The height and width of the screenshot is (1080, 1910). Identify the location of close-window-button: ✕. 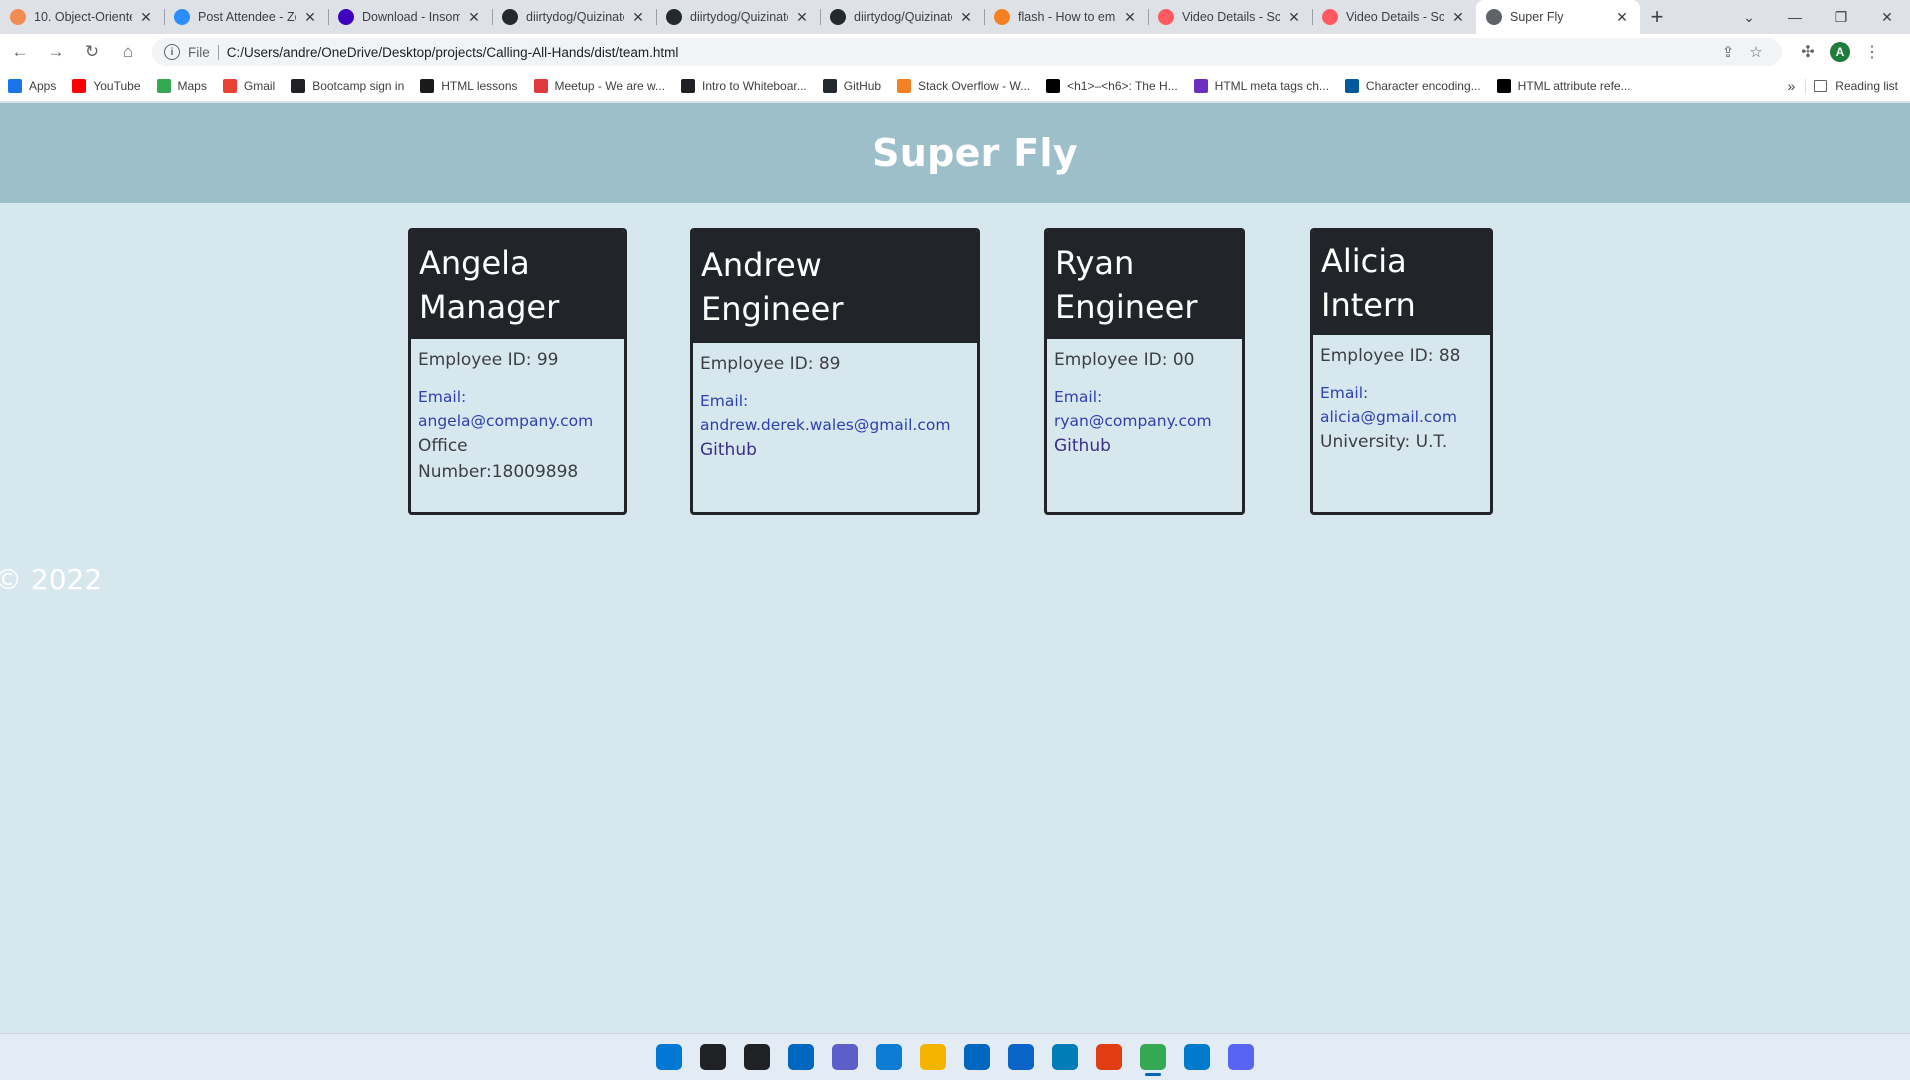
(1887, 17).